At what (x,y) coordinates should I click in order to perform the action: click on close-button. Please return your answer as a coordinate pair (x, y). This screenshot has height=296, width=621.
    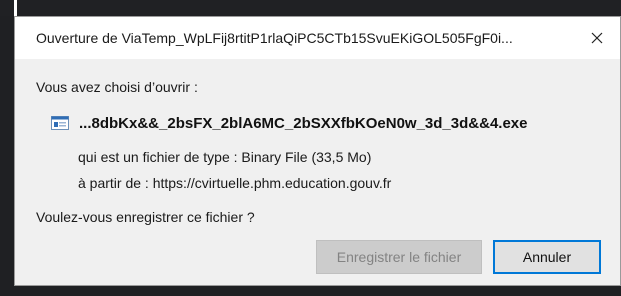
    Looking at the image, I should click on (597, 38).